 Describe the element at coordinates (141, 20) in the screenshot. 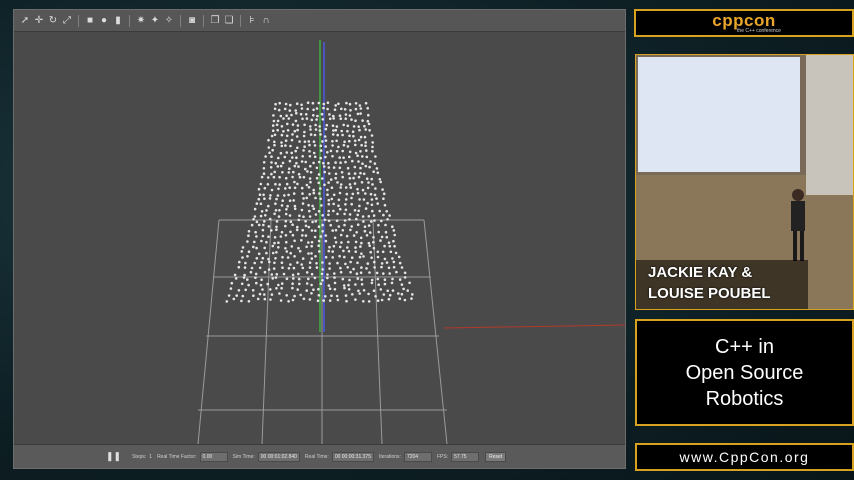

I see `pointlight-icon: ✷` at that location.